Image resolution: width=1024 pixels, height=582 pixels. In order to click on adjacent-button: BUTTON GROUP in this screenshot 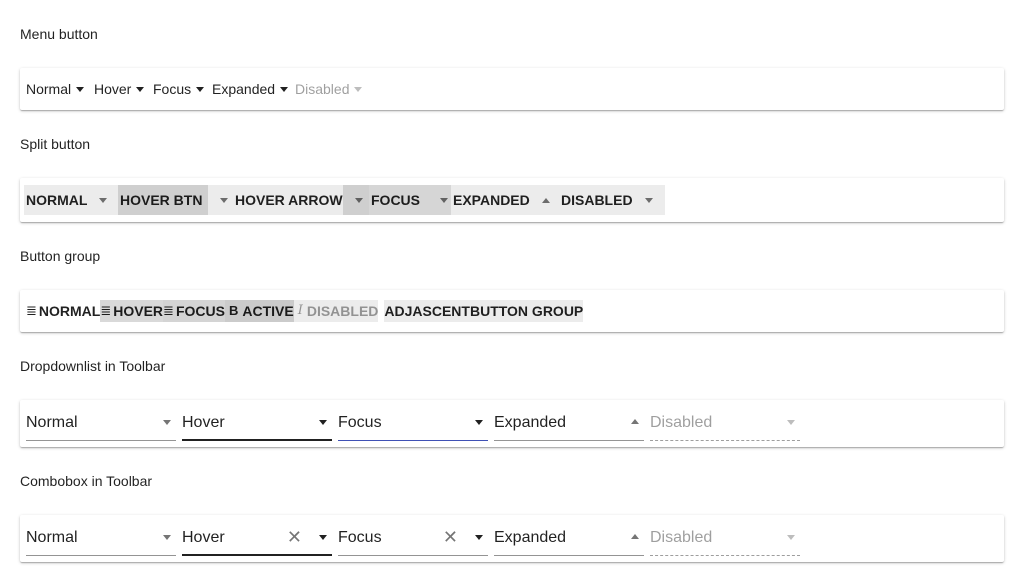, I will do `click(526, 311)`.